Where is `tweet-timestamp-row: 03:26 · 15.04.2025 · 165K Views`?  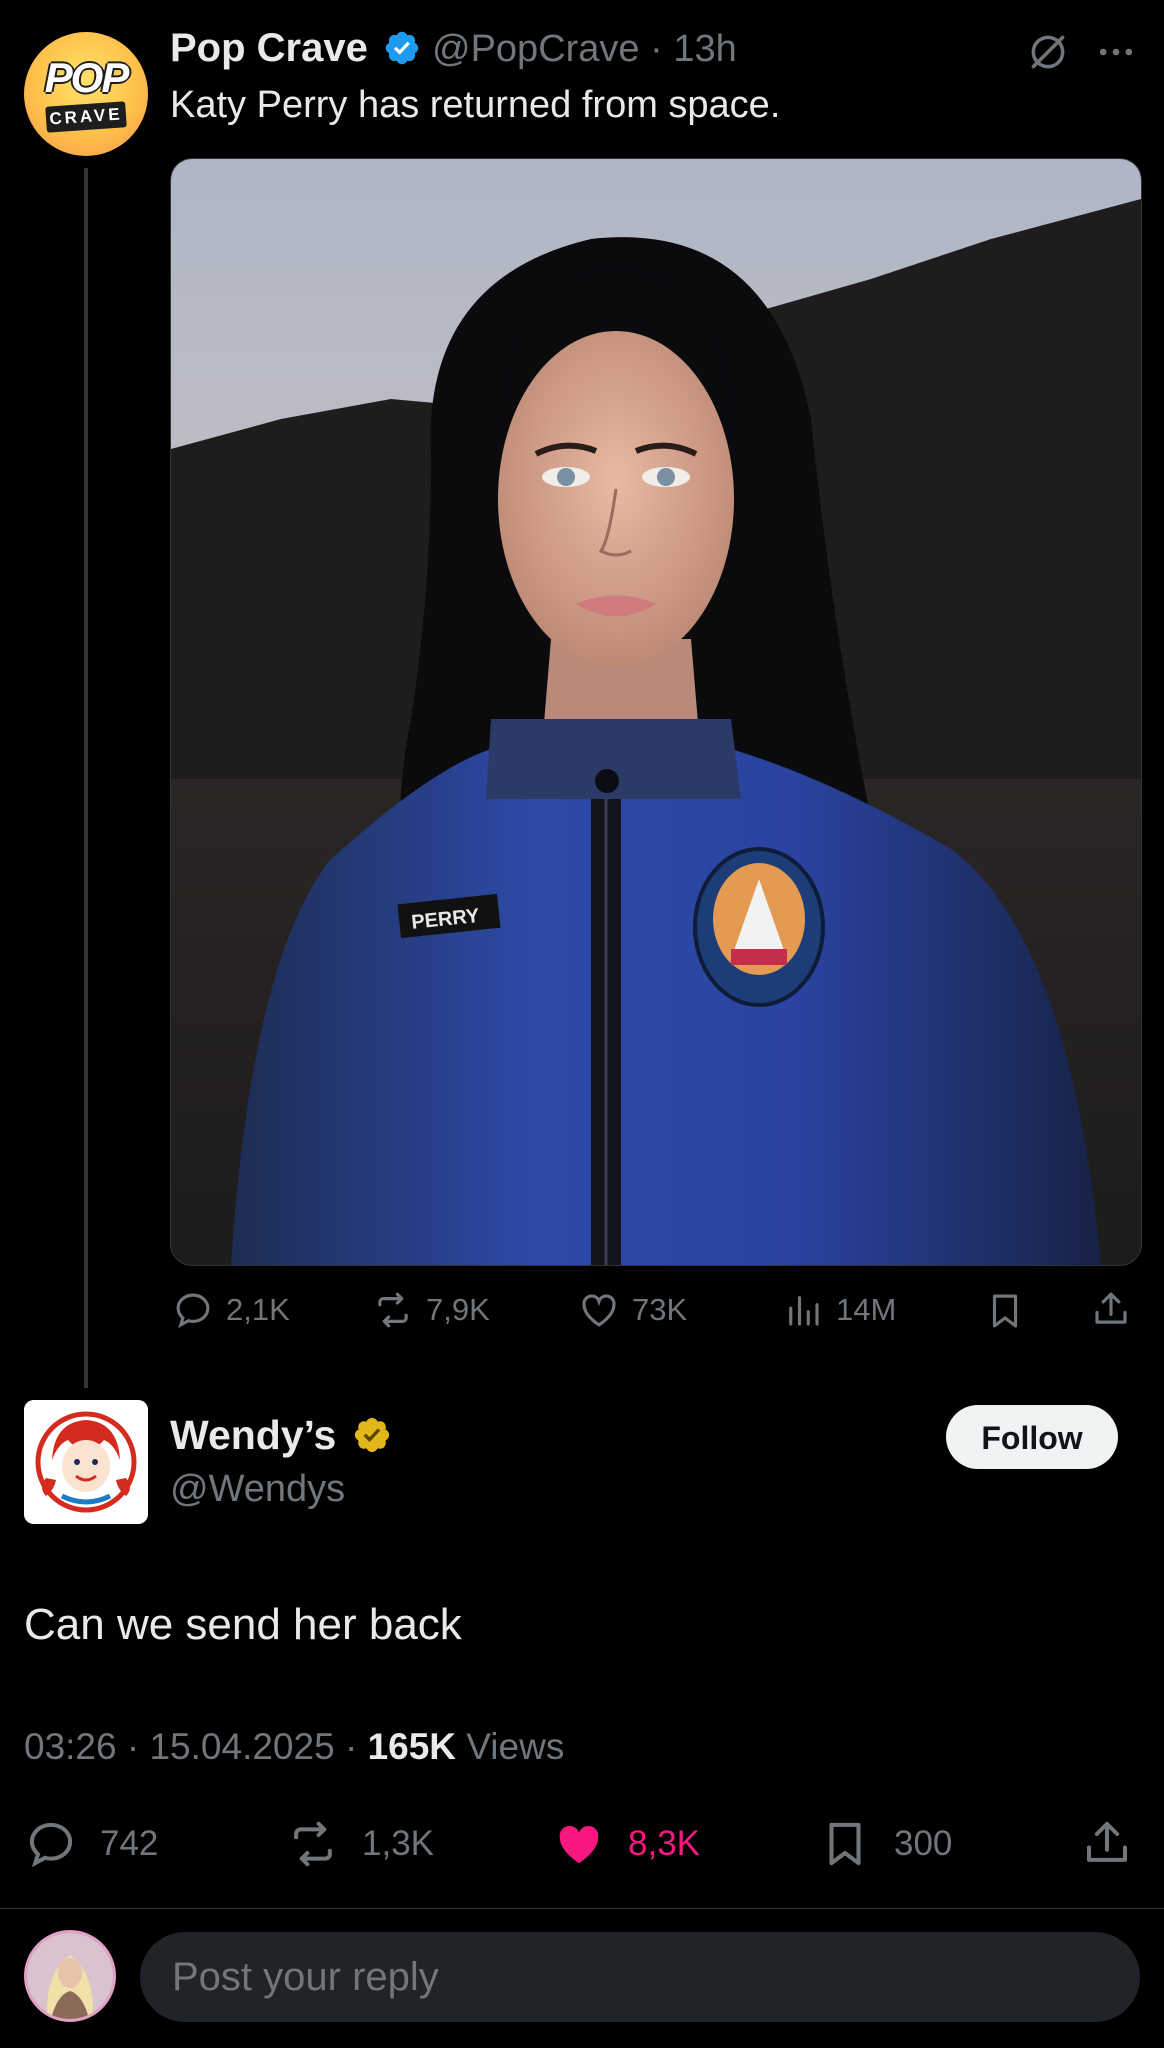
tweet-timestamp-row: 03:26 · 15.04.2025 · 165K Views is located at coordinates (294, 1747).